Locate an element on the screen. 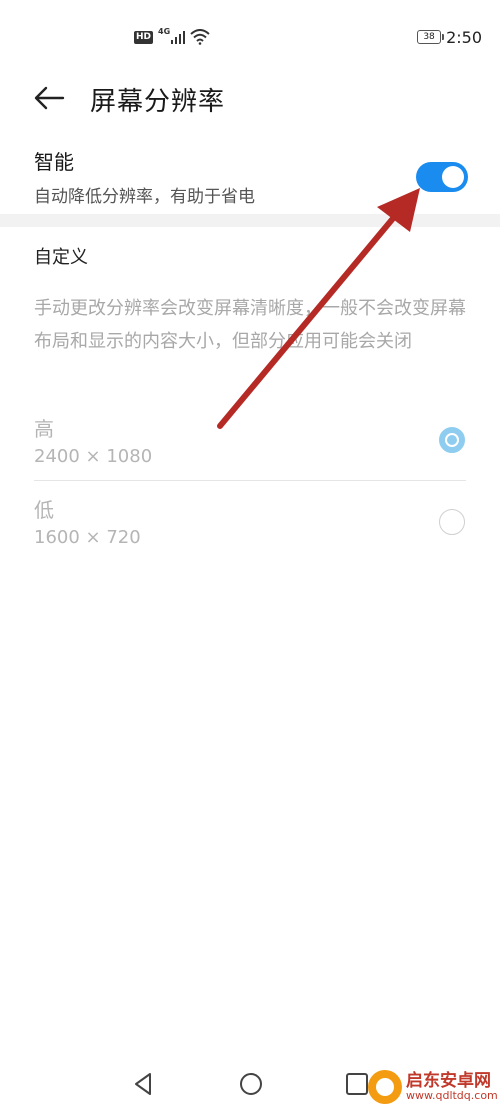 The width and height of the screenshot is (500, 1111). option-low: 低 1600 × 720 is located at coordinates (250, 531).